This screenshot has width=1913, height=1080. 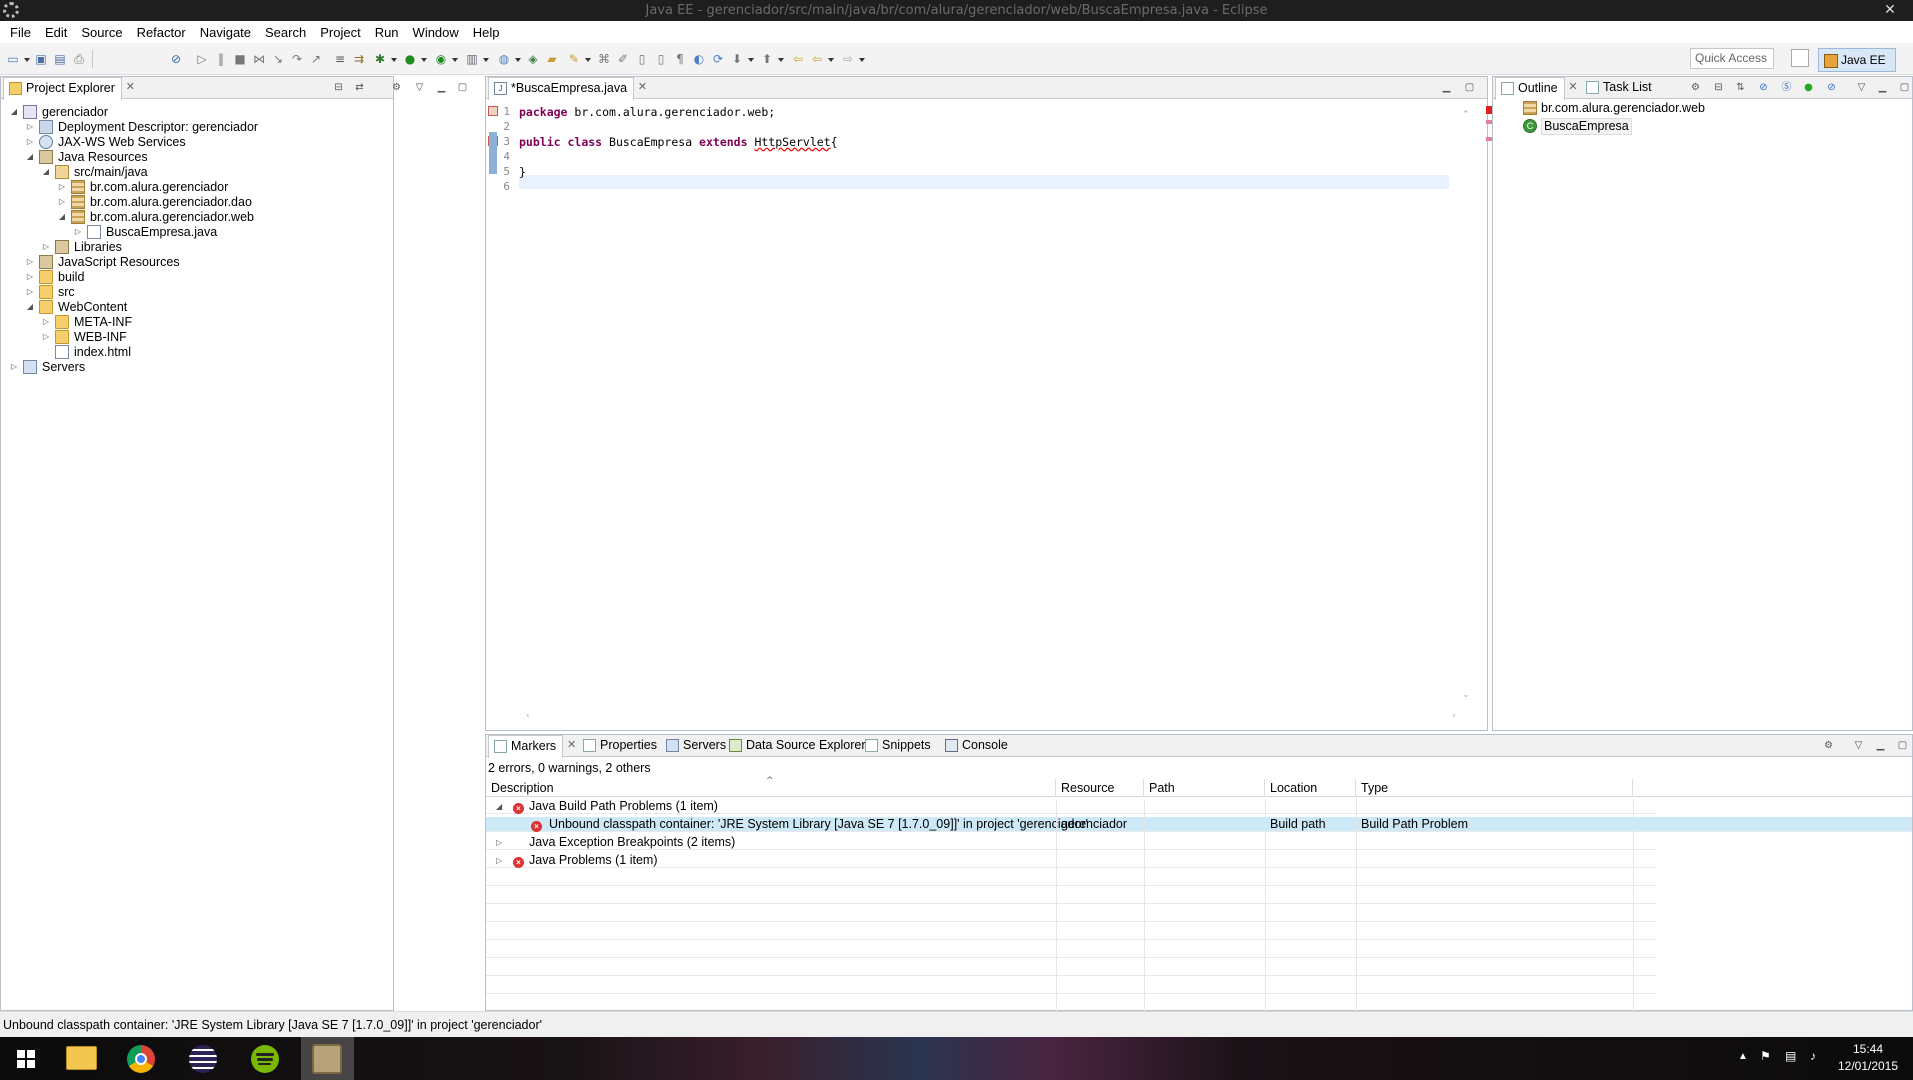 I want to click on column-header-resource: Resource, so click(x=1100, y=788).